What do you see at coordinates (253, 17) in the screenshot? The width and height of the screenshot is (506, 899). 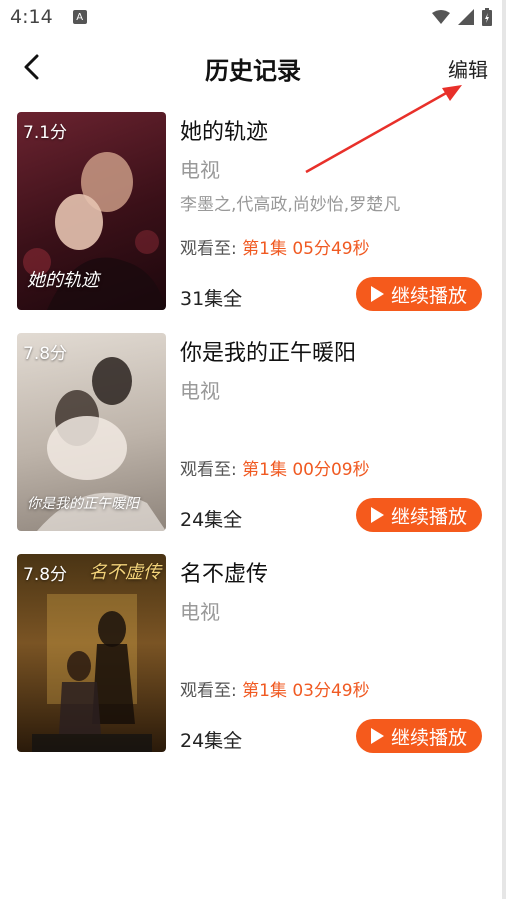 I see `status-bar: 4:14 A` at bounding box center [253, 17].